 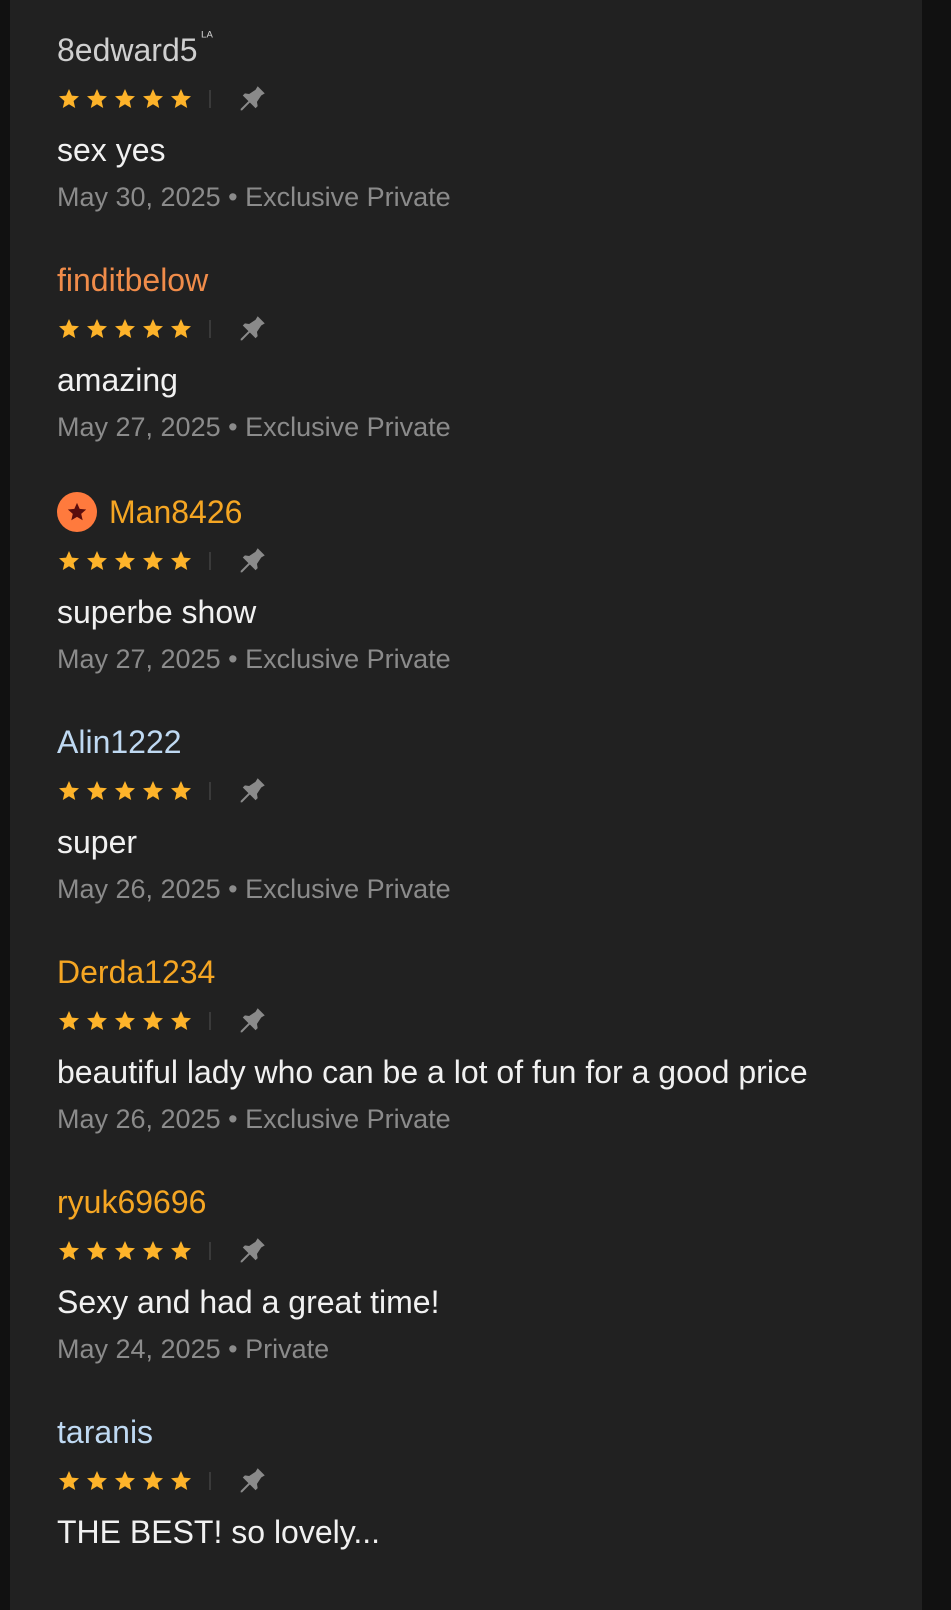 What do you see at coordinates (132, 280) in the screenshot?
I see `username-link: finditbelow` at bounding box center [132, 280].